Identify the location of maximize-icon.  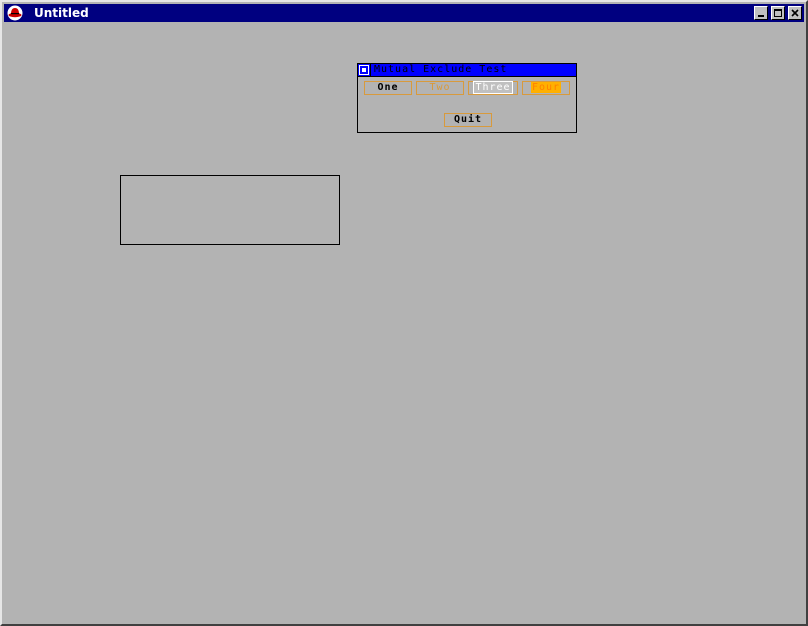
(778, 13).